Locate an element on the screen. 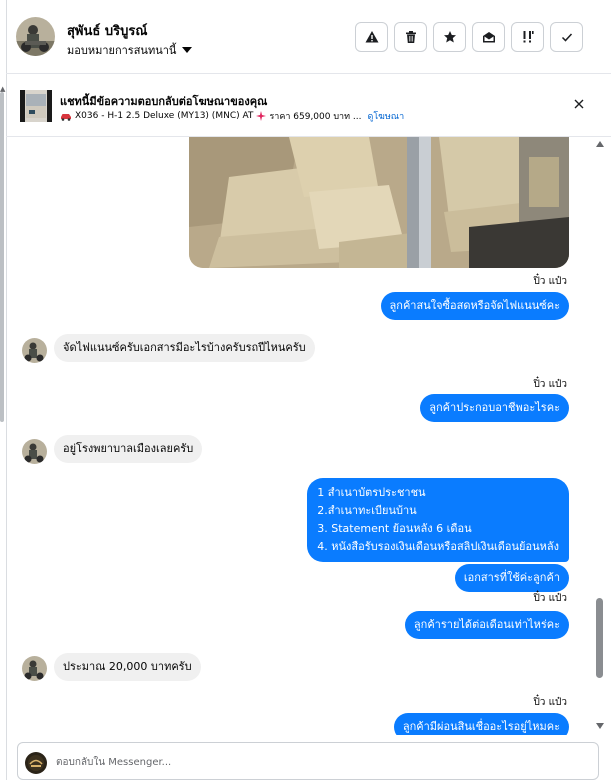  assign-label: มอบหมายการสนทนานี้ is located at coordinates (122, 50).